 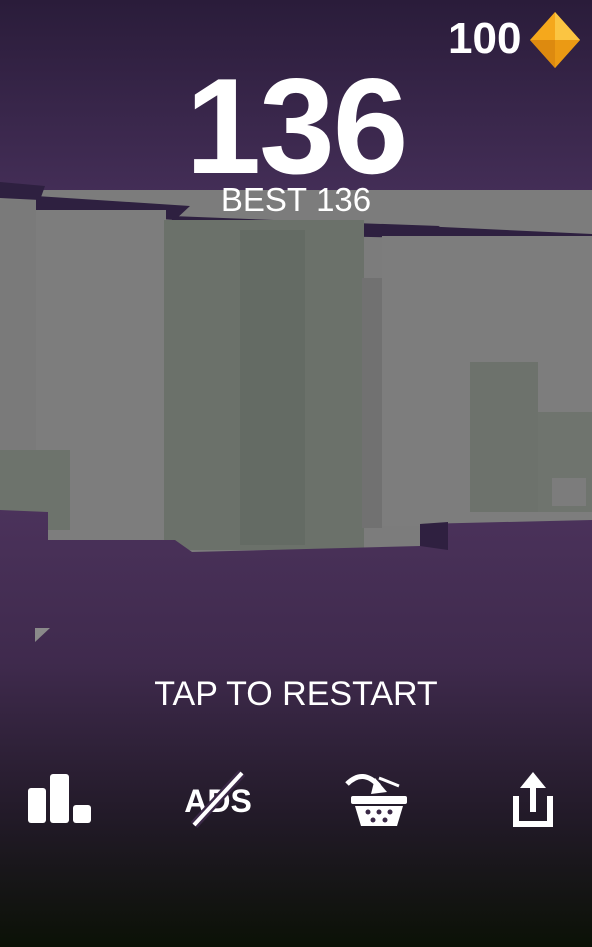 I want to click on shop-button, so click(x=381, y=802).